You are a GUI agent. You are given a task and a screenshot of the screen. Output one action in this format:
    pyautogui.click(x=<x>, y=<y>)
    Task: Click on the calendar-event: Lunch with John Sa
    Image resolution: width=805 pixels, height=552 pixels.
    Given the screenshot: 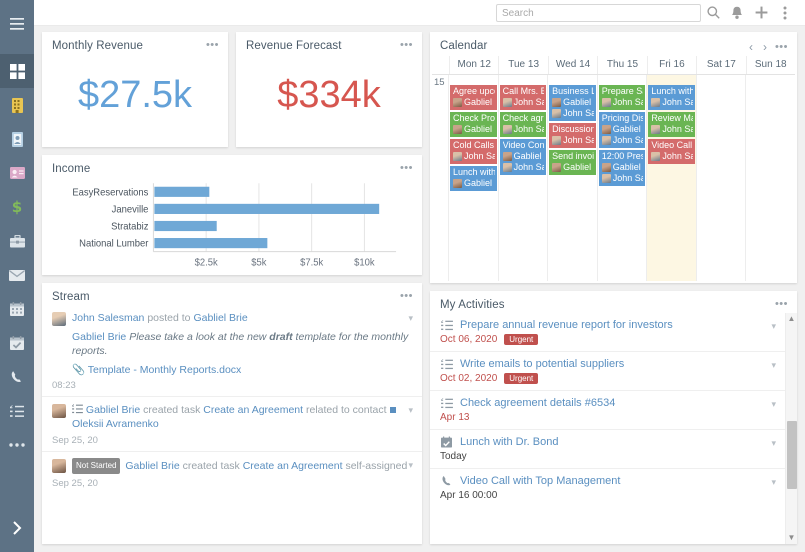 What is the action you would take?
    pyautogui.click(x=671, y=97)
    